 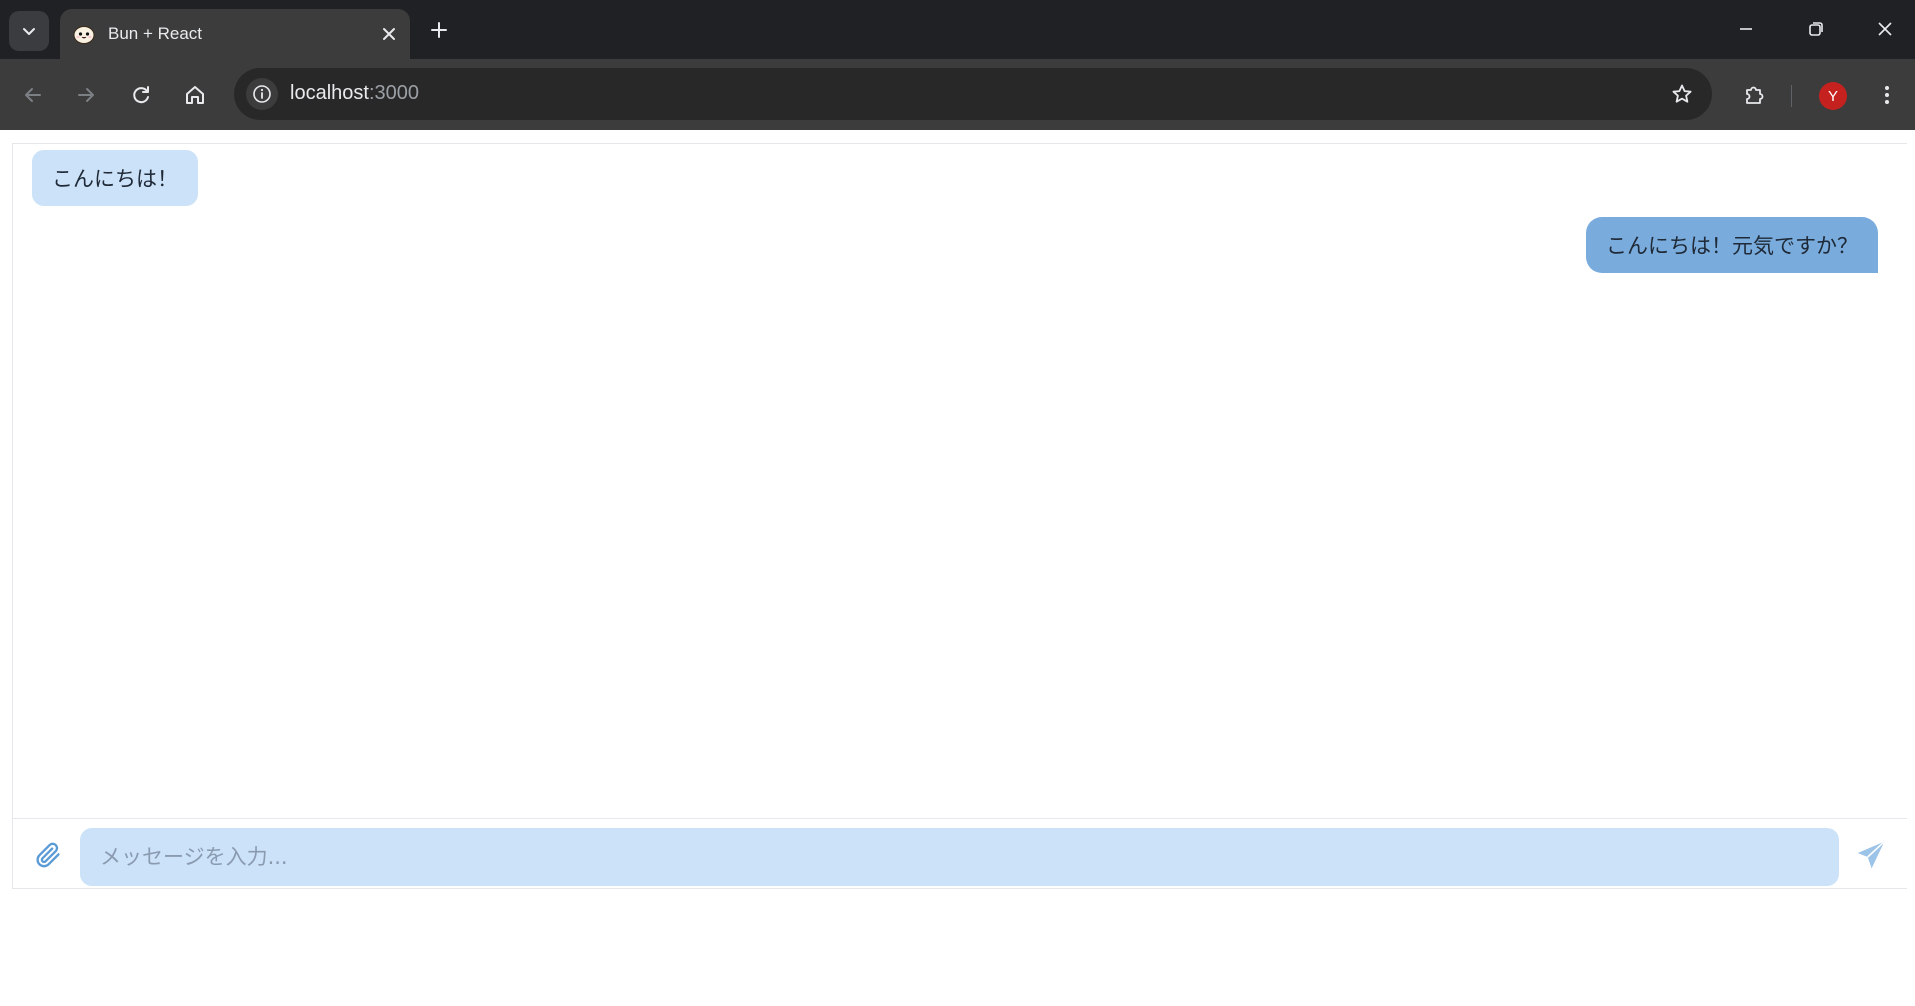 What do you see at coordinates (155, 33) in the screenshot?
I see `tab-title: Bun + React` at bounding box center [155, 33].